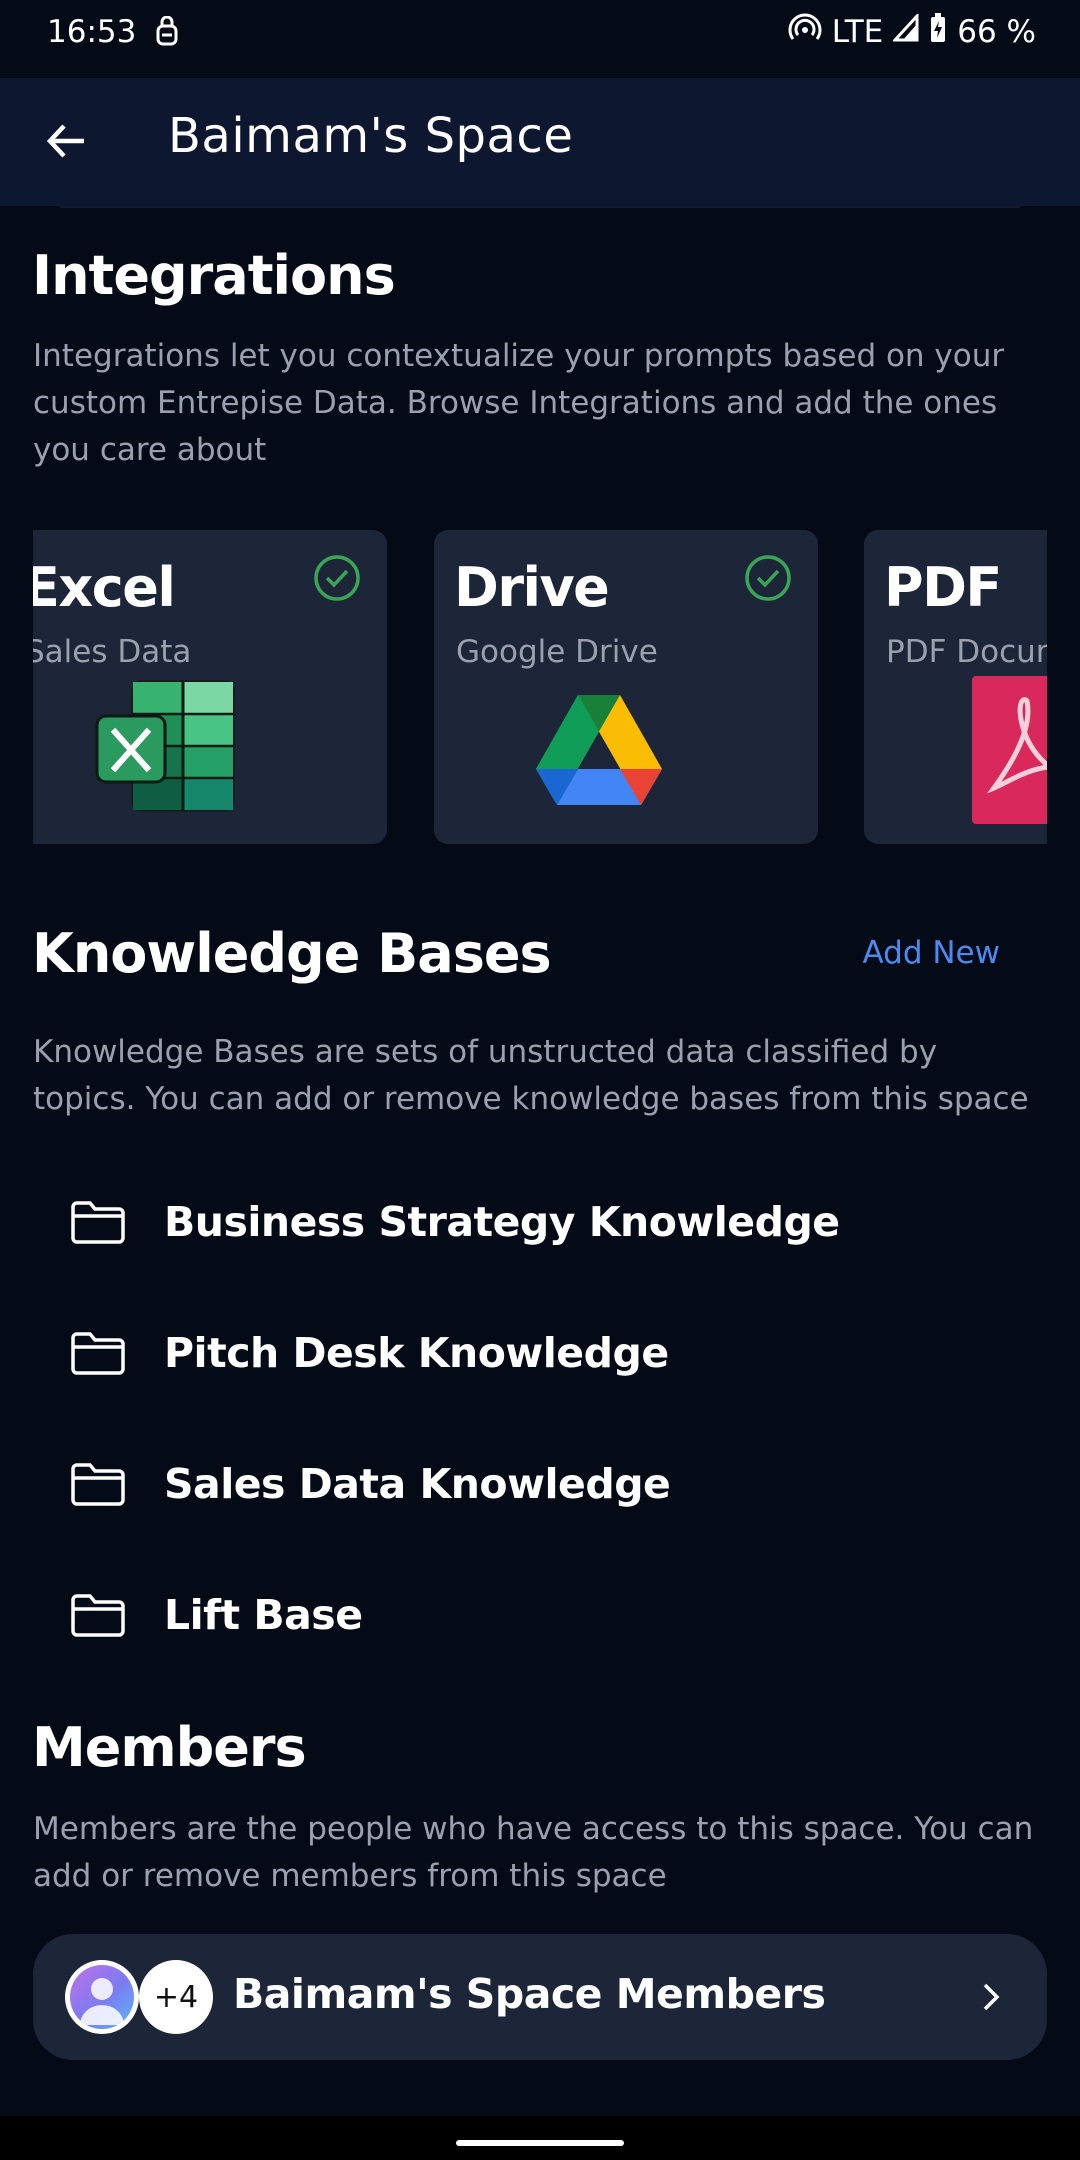 Image resolution: width=1080 pixels, height=2160 pixels. Describe the element at coordinates (990, 1997) in the screenshot. I see `chevron-right-icon` at that location.